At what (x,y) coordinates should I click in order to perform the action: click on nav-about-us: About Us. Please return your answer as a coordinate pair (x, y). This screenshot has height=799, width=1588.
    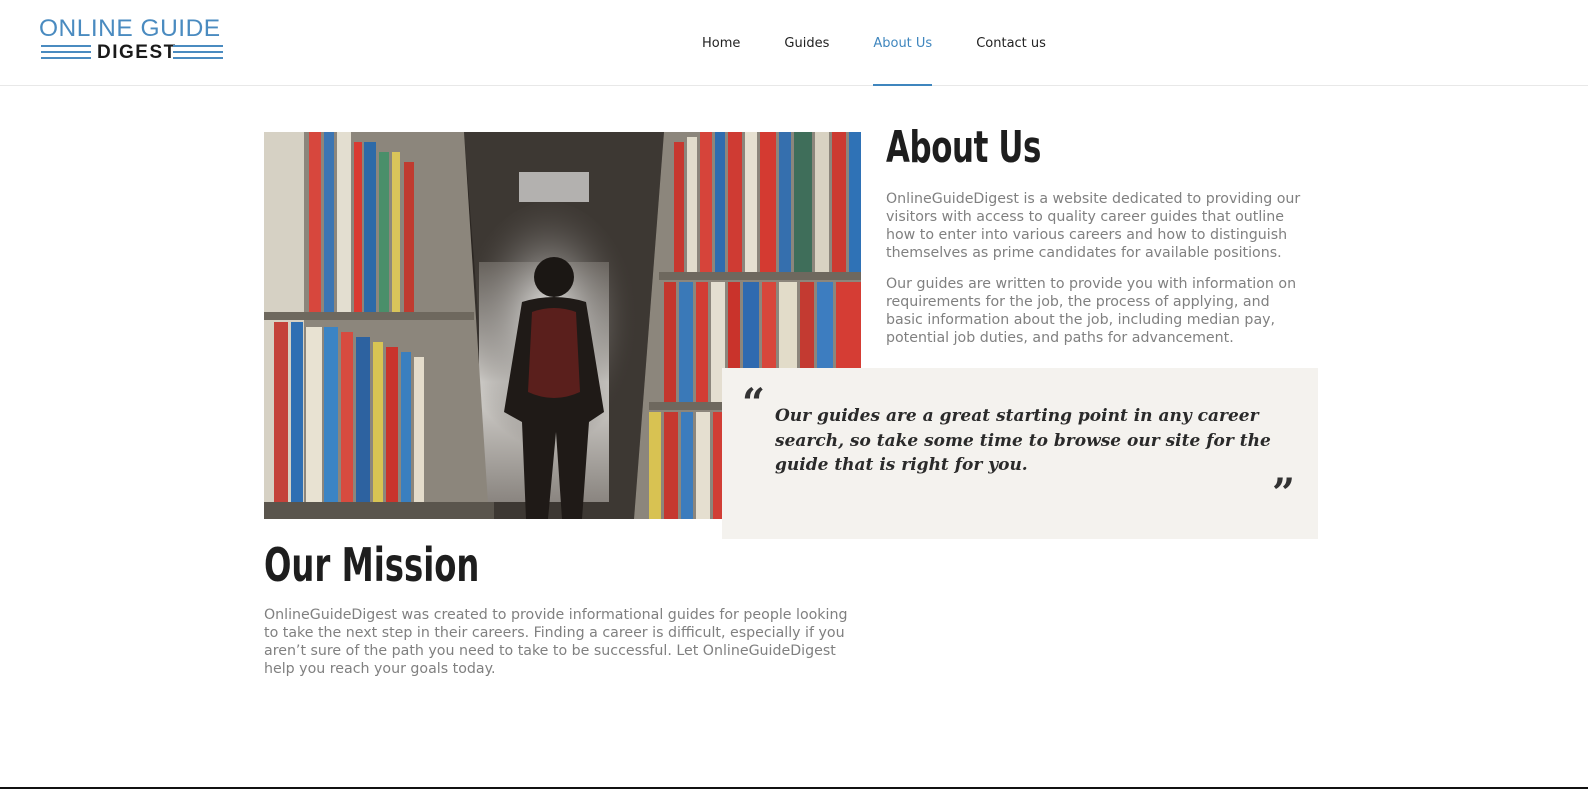
    Looking at the image, I should click on (902, 43).